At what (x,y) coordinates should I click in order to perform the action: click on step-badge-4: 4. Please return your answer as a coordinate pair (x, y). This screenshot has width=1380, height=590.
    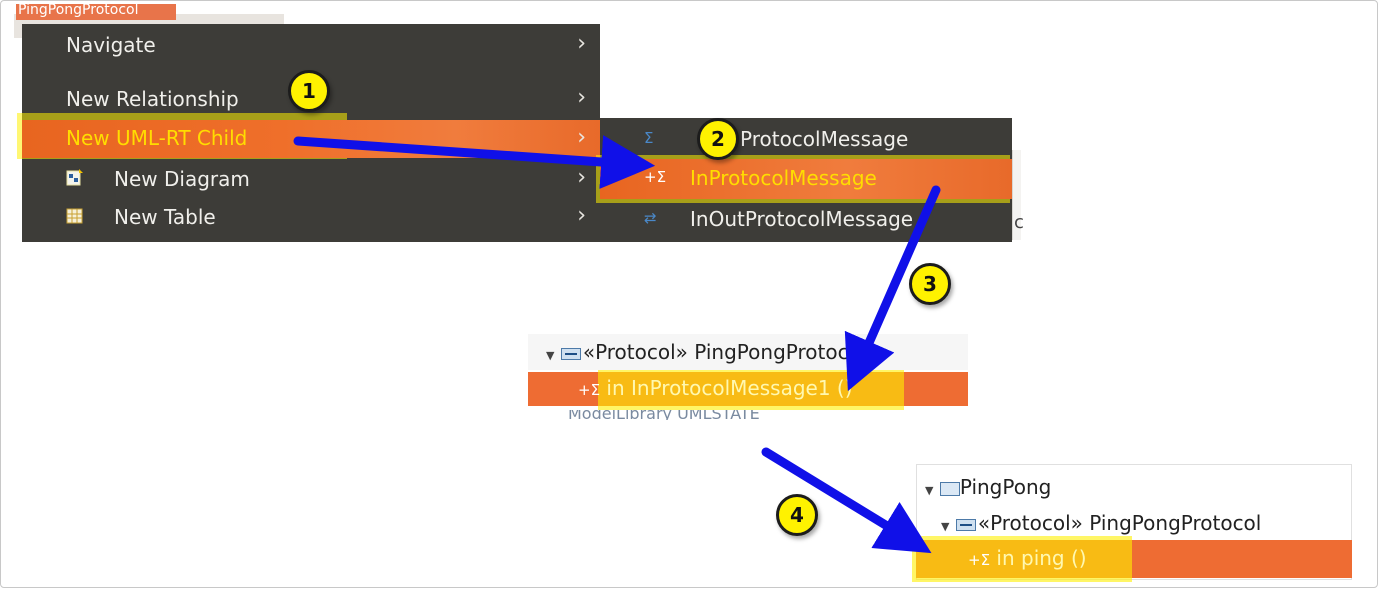
    Looking at the image, I should click on (797, 515).